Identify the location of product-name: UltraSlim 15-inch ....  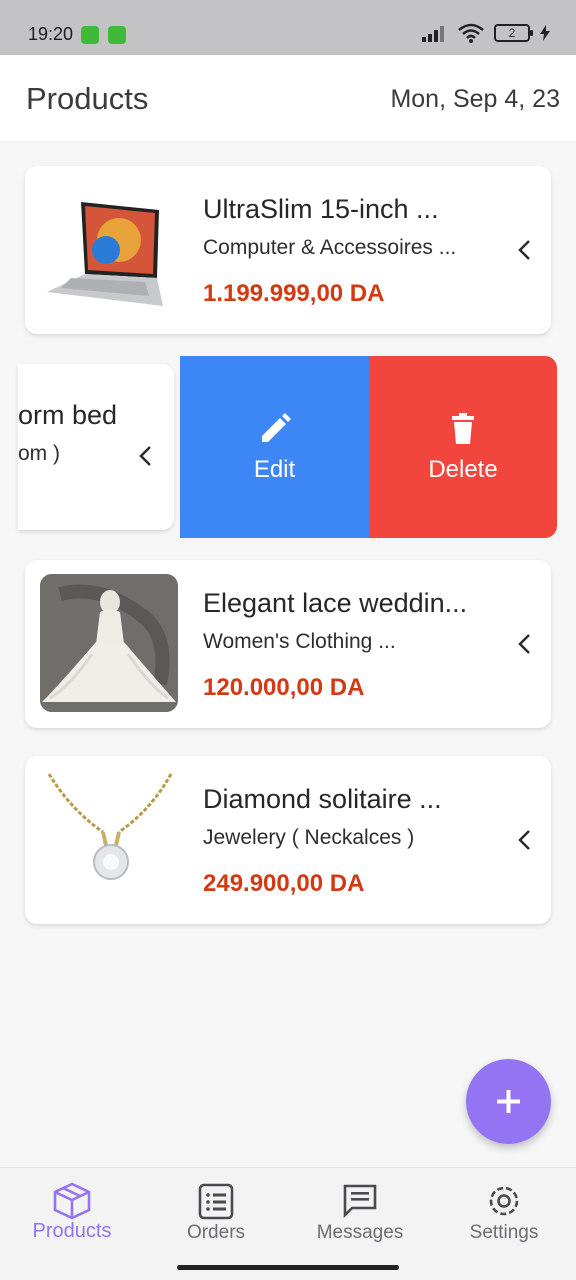
(321, 209).